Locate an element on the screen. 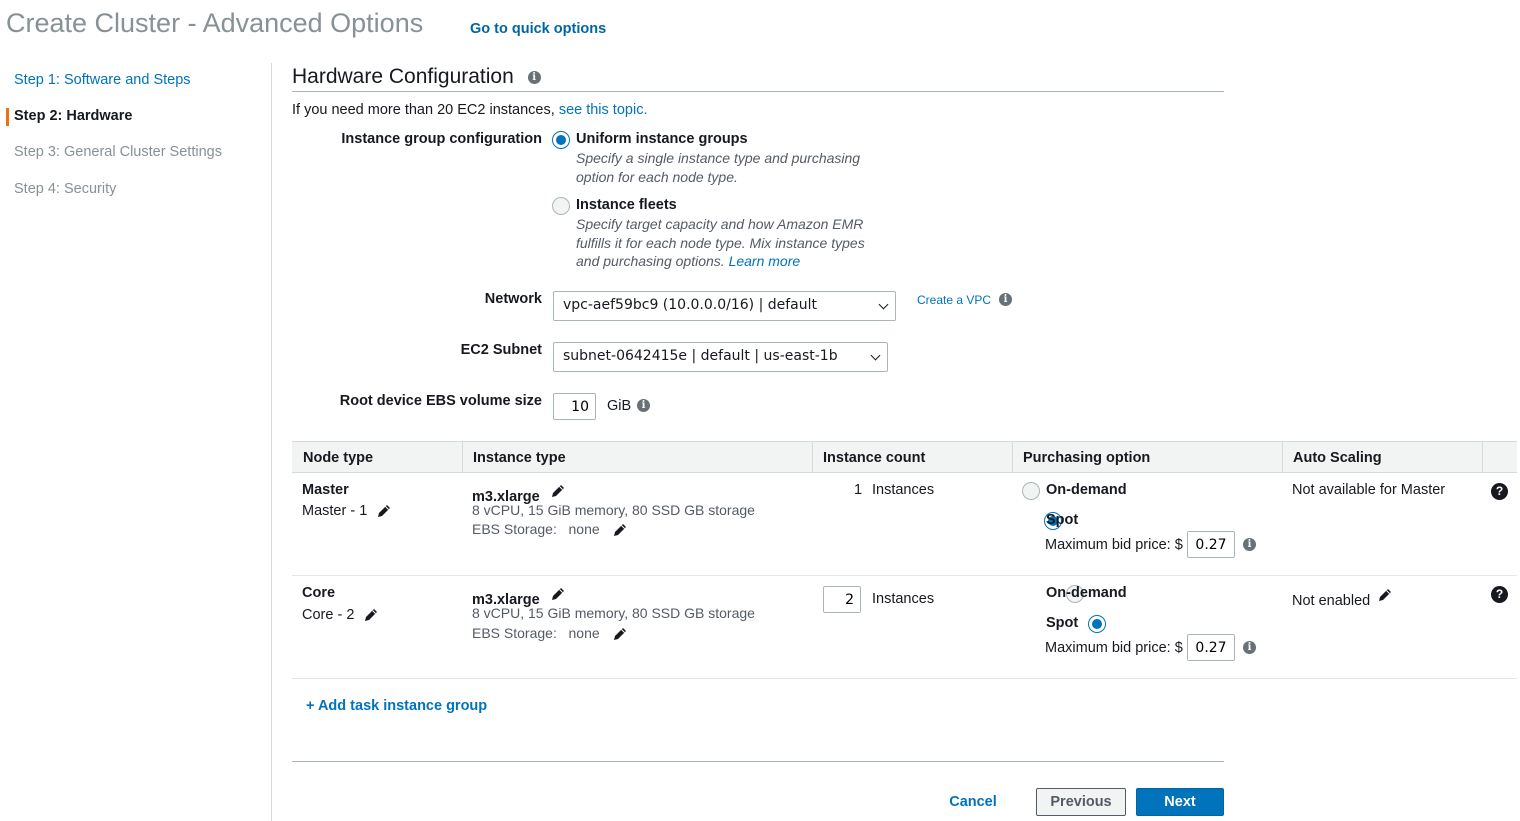 This screenshot has width=1520, height=821. uniform-instance-groups-radio is located at coordinates (561, 140).